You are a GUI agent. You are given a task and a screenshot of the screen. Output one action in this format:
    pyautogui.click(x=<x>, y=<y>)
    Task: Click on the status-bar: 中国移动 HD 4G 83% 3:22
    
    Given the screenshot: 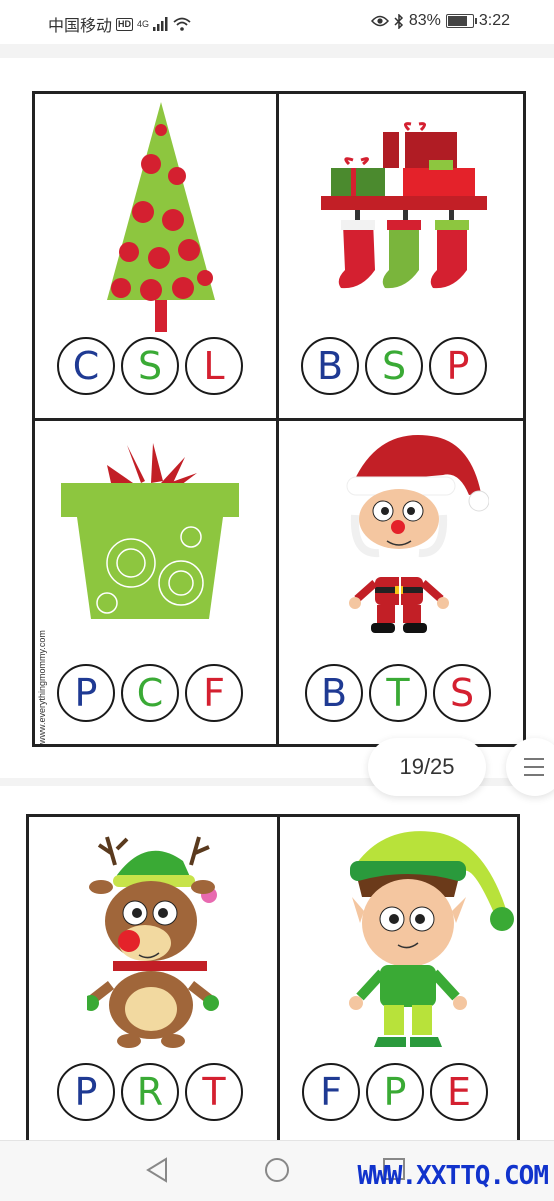 What is the action you would take?
    pyautogui.click(x=277, y=22)
    